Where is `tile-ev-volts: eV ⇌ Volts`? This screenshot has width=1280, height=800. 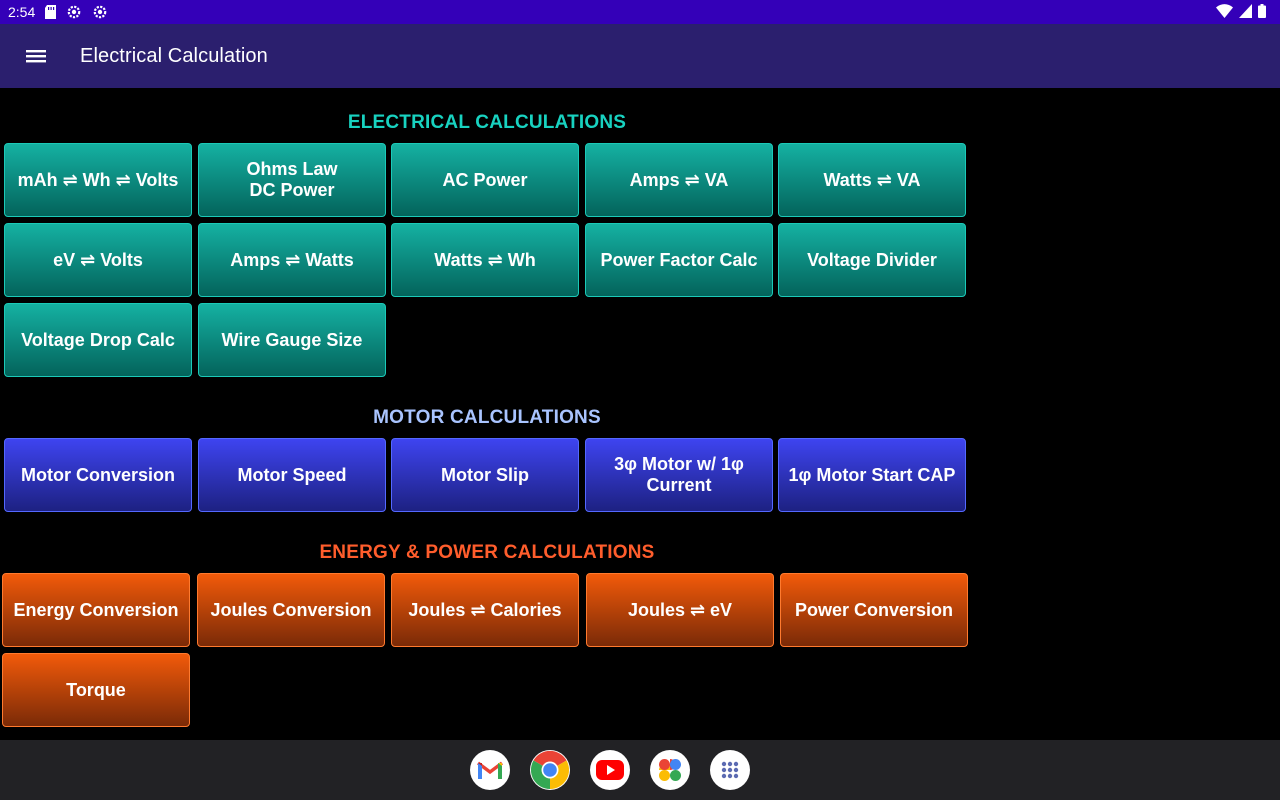 tile-ev-volts: eV ⇌ Volts is located at coordinates (98, 260).